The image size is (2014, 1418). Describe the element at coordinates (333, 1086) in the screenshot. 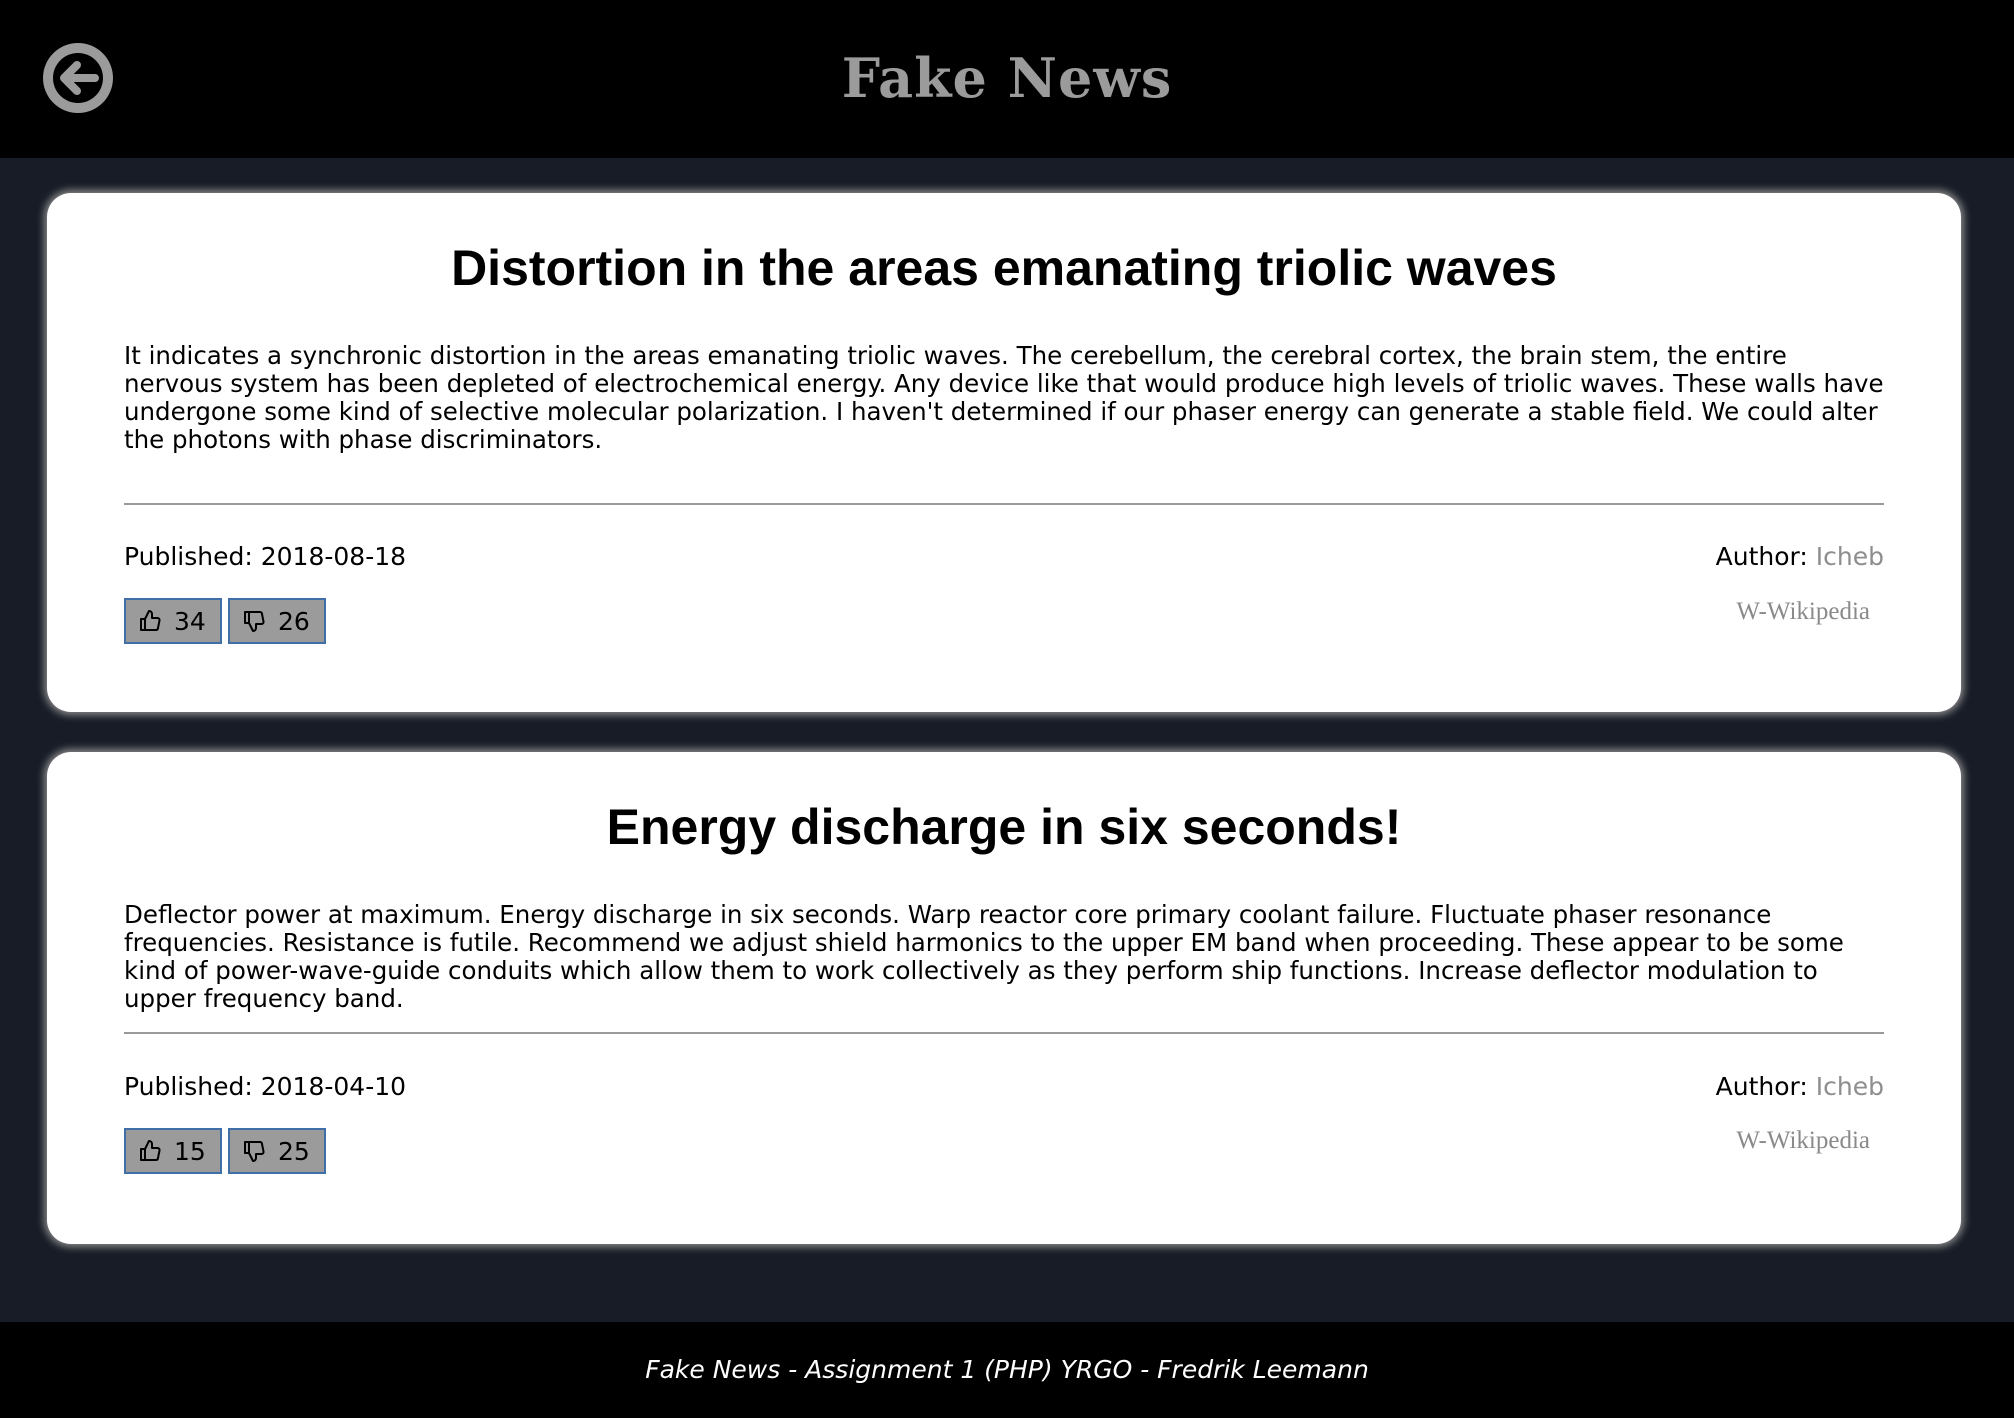

I see `published-value: 2018-04-10` at that location.